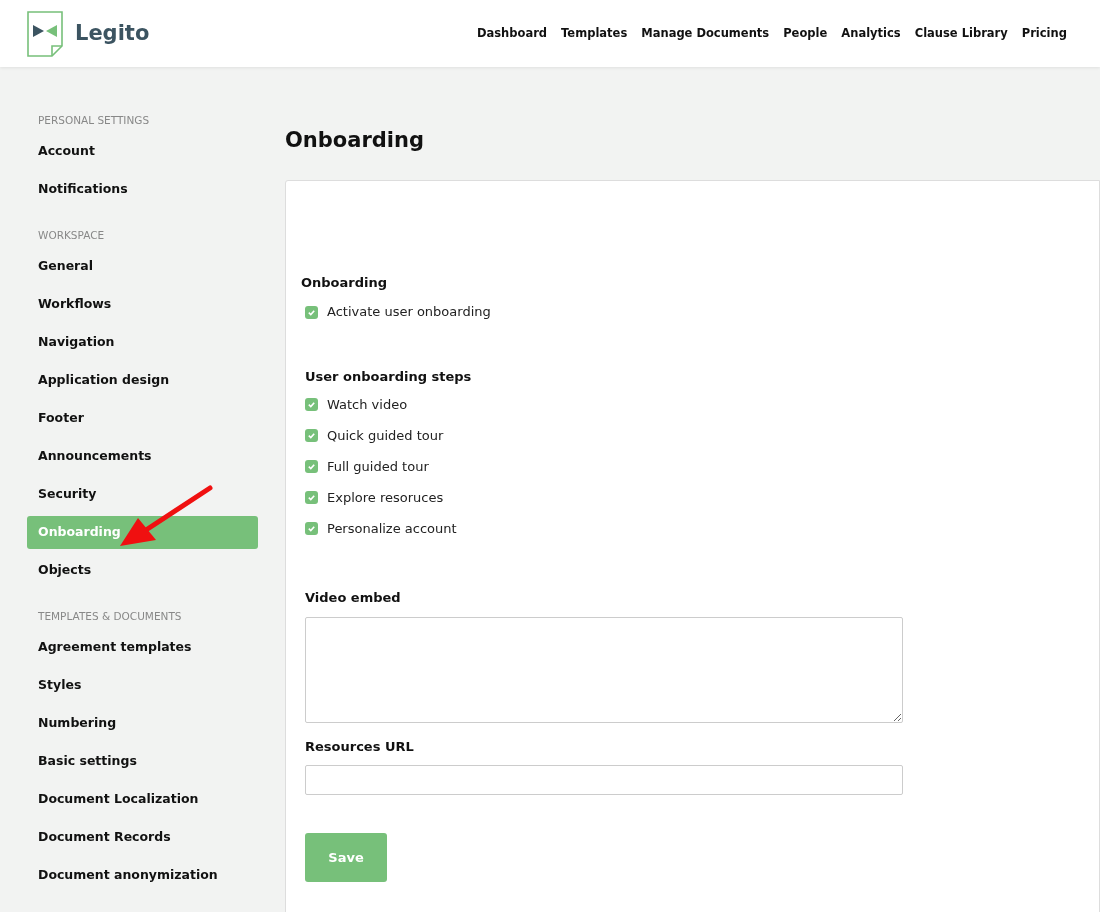 This screenshot has height=912, width=1100. Describe the element at coordinates (871, 33) in the screenshot. I see `nav-link: Analytics` at that location.